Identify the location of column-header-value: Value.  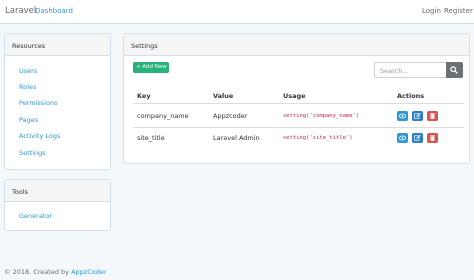
(223, 96).